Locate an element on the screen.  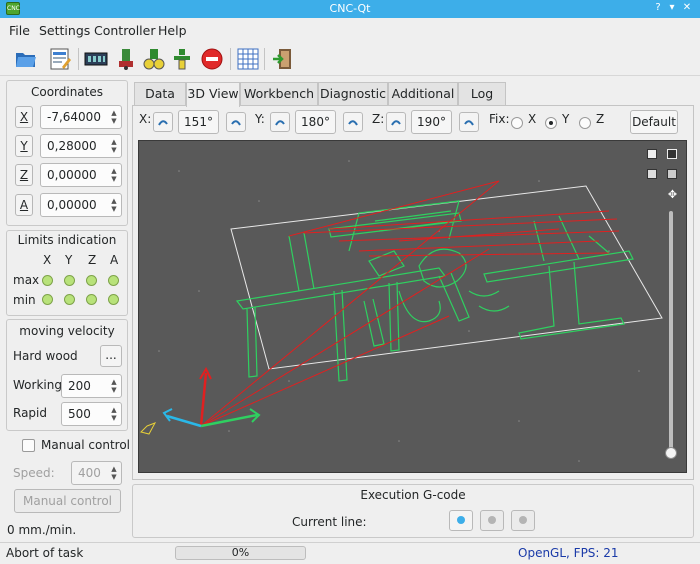
view-right-icon is located at coordinates (672, 174).